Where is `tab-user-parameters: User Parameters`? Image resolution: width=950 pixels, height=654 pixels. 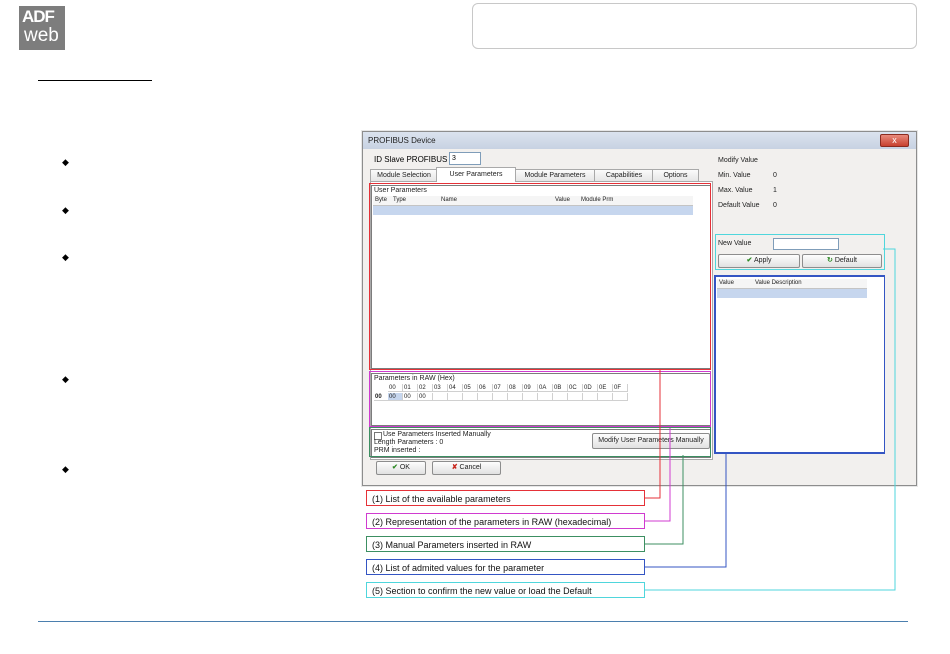
tab-user-parameters: User Parameters is located at coordinates (476, 174).